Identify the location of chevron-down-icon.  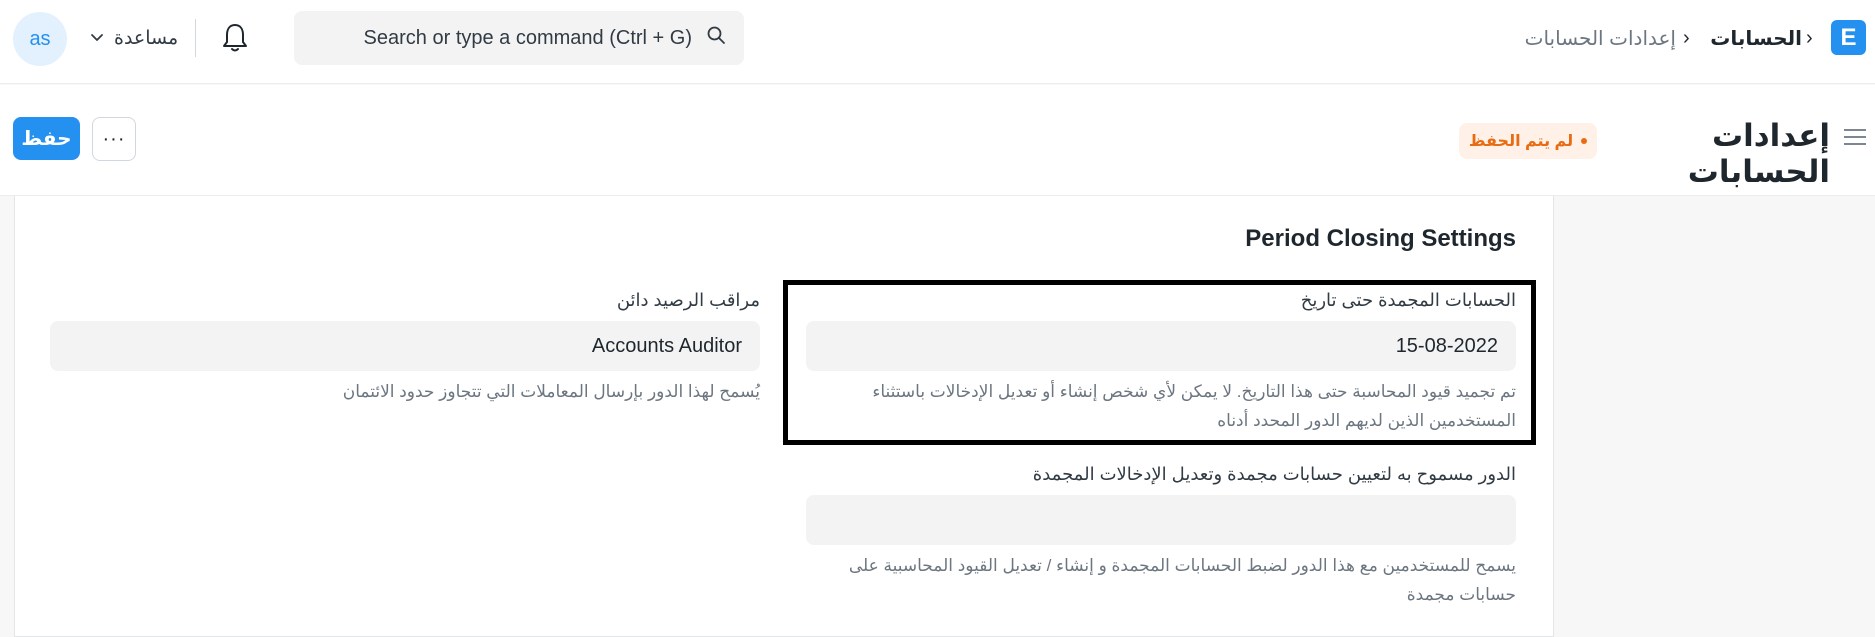
(97, 38).